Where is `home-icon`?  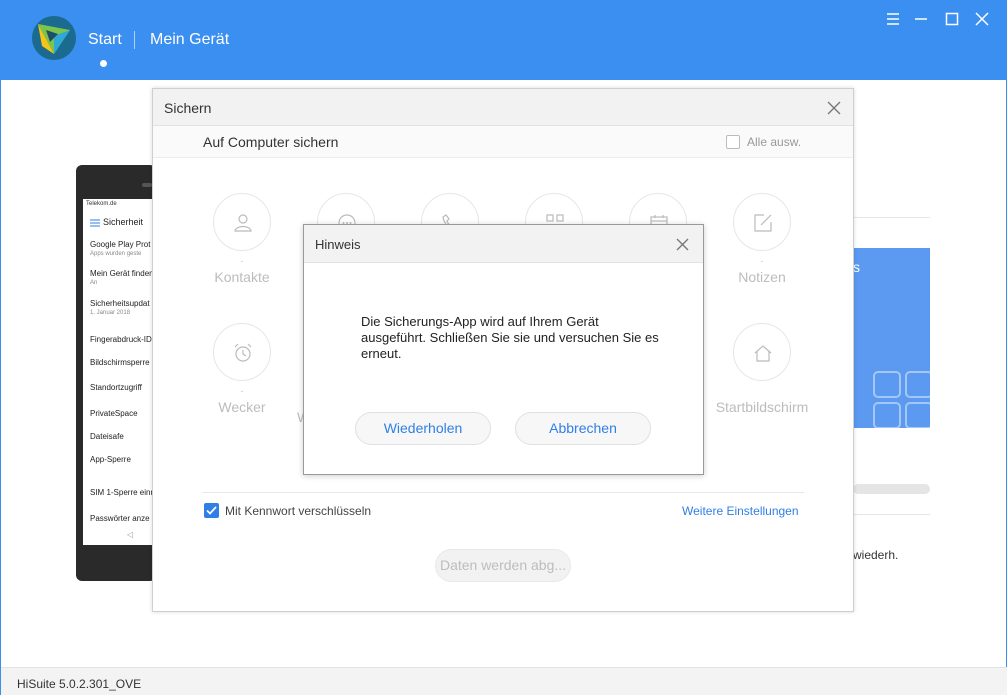 home-icon is located at coordinates (763, 353).